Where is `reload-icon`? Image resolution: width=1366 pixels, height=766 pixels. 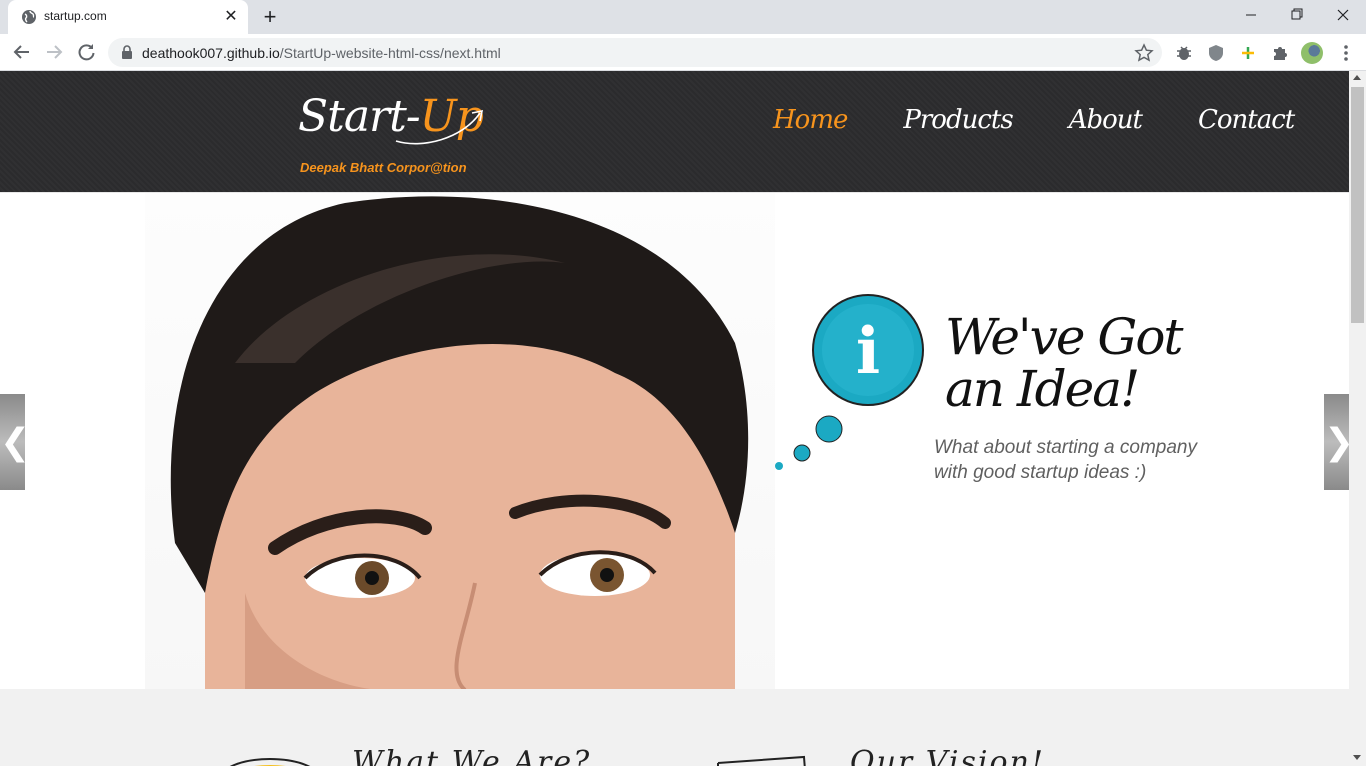 reload-icon is located at coordinates (86, 52).